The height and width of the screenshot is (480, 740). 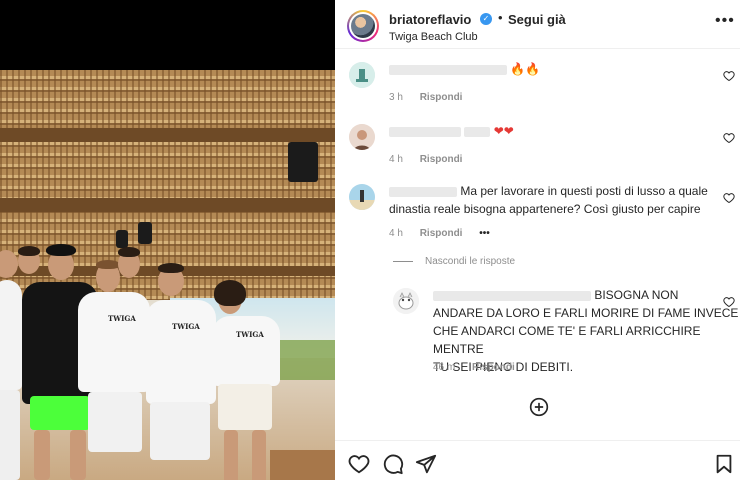 I want to click on hide-replies-label: Nascondi le risposte, so click(x=470, y=261).